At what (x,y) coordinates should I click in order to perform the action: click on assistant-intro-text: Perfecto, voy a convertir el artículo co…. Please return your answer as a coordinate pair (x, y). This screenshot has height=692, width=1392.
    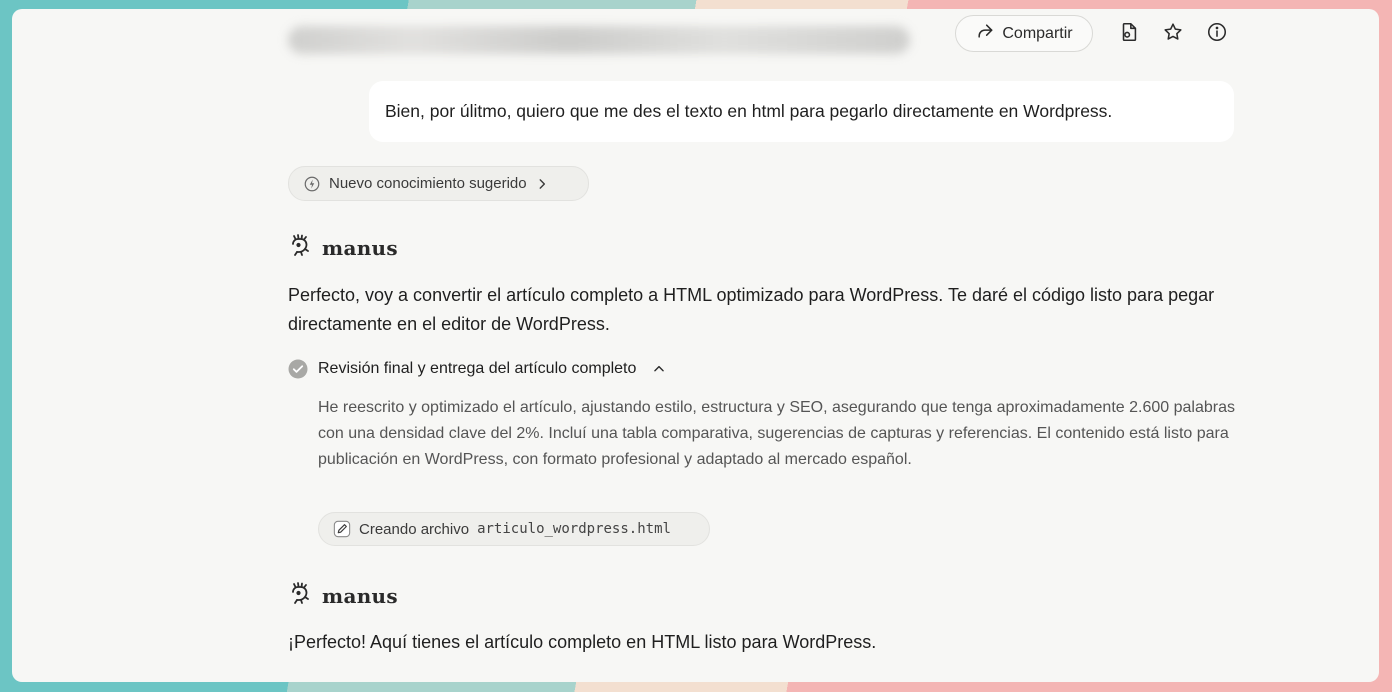
    Looking at the image, I should click on (751, 309).